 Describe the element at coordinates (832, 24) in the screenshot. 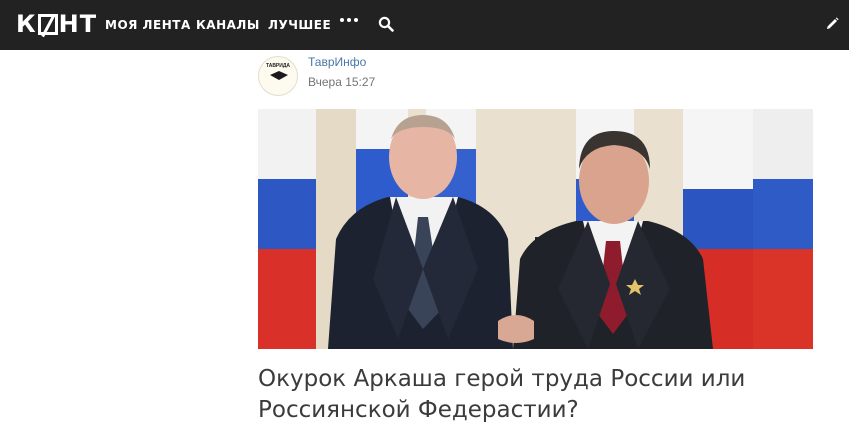

I see `edit-icon` at that location.